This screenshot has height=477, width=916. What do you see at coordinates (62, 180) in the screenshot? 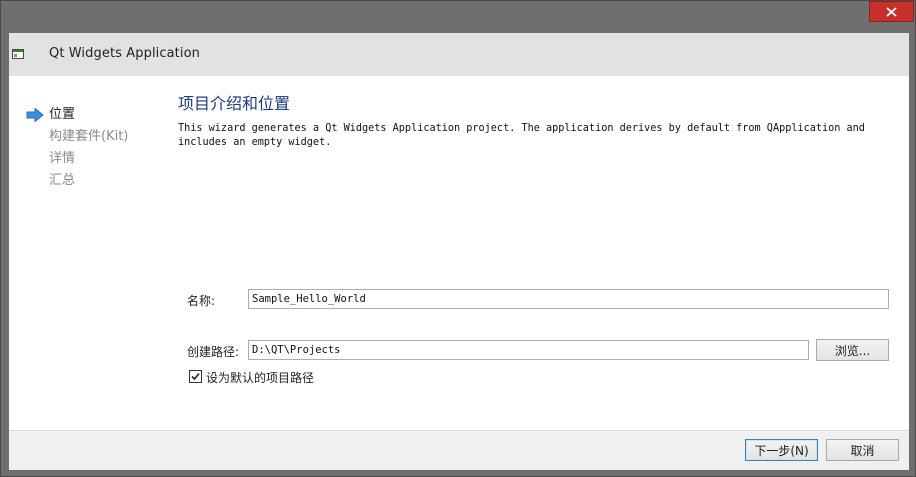
I see `step-label: 汇总` at bounding box center [62, 180].